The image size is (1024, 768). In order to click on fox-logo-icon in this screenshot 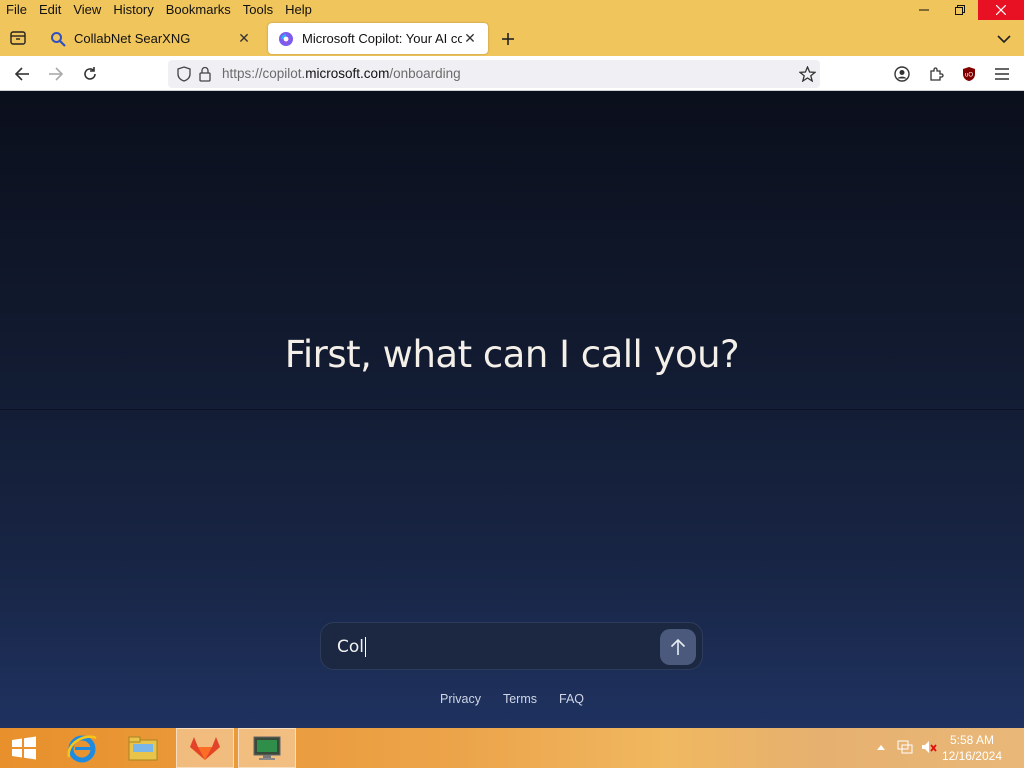, I will do `click(205, 748)`.